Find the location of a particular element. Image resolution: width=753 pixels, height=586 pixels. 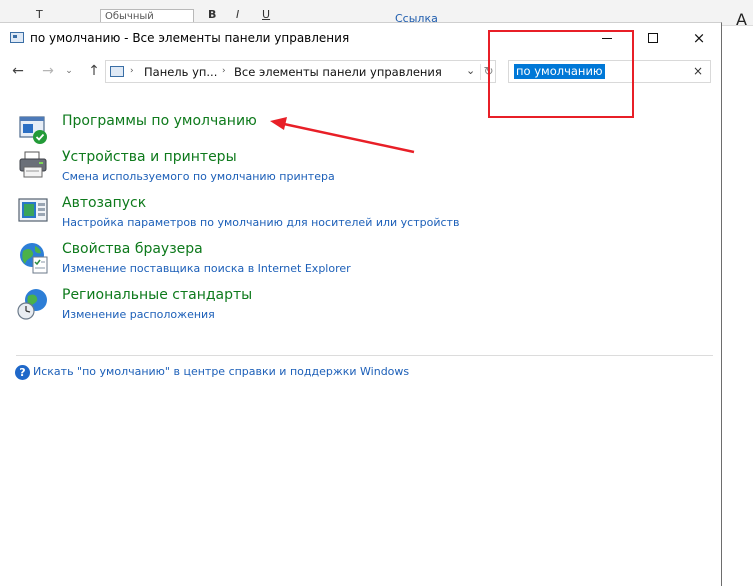

arrow-right-icon: → is located at coordinates (48, 71).